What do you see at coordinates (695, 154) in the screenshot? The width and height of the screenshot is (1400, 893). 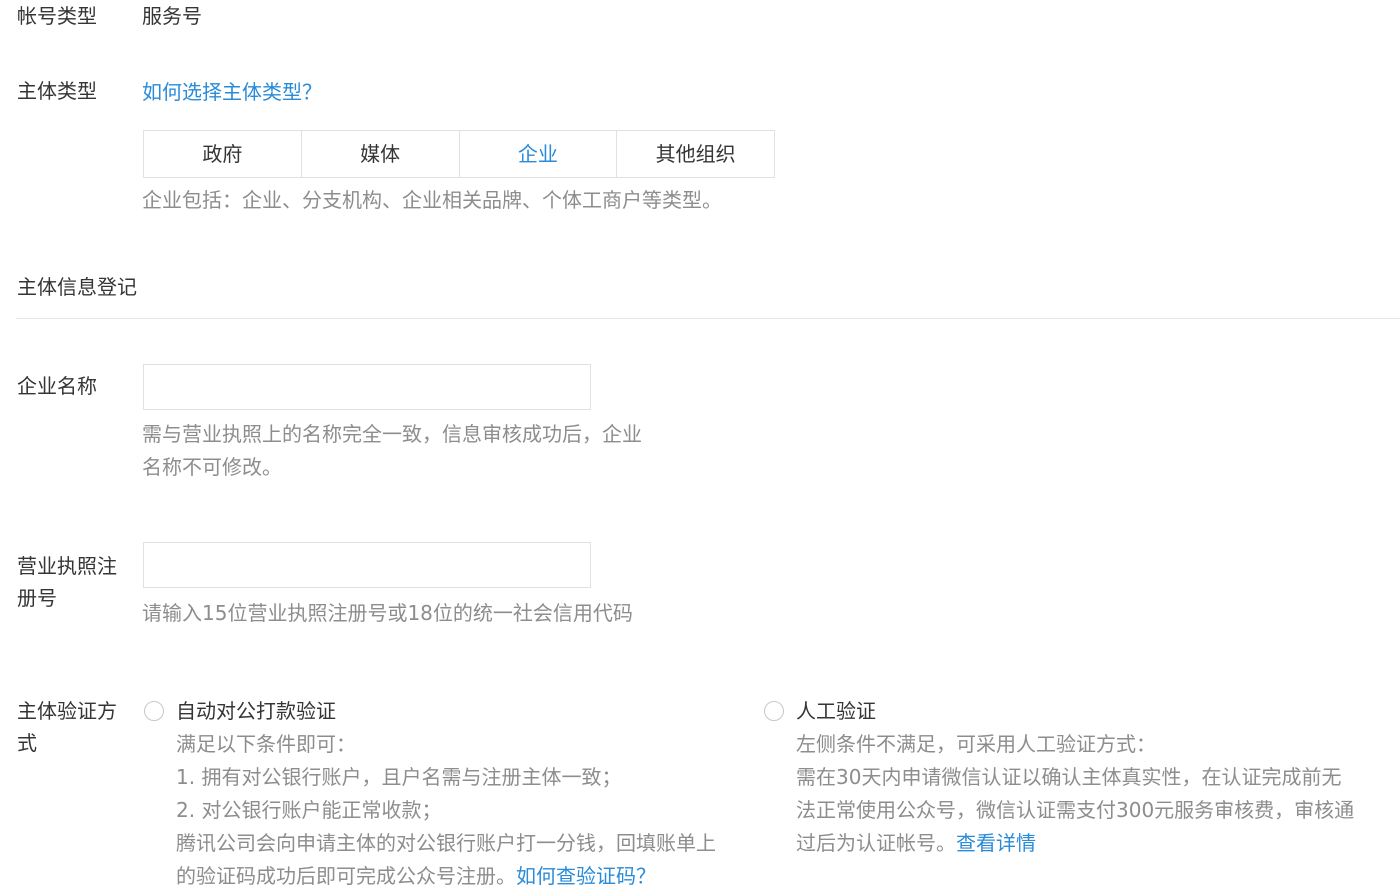 I see `tab-other-organization: 其他组织` at bounding box center [695, 154].